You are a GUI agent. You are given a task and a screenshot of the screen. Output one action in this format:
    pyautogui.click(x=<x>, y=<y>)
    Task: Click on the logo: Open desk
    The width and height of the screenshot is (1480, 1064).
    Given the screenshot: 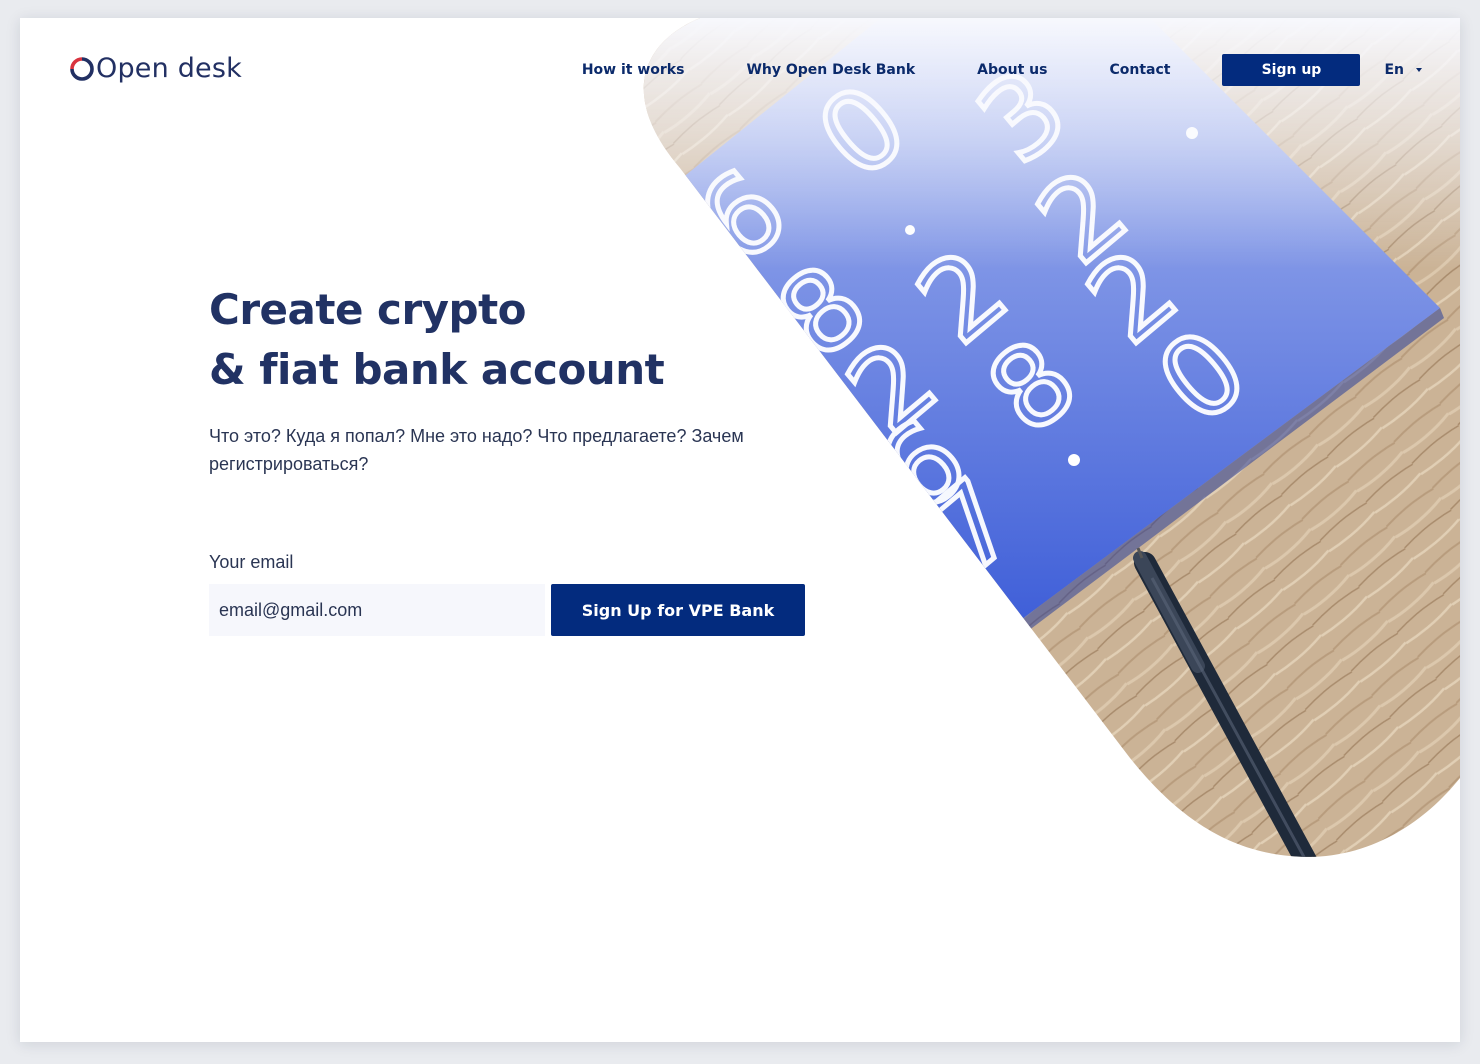 What is the action you would take?
    pyautogui.click(x=154, y=69)
    